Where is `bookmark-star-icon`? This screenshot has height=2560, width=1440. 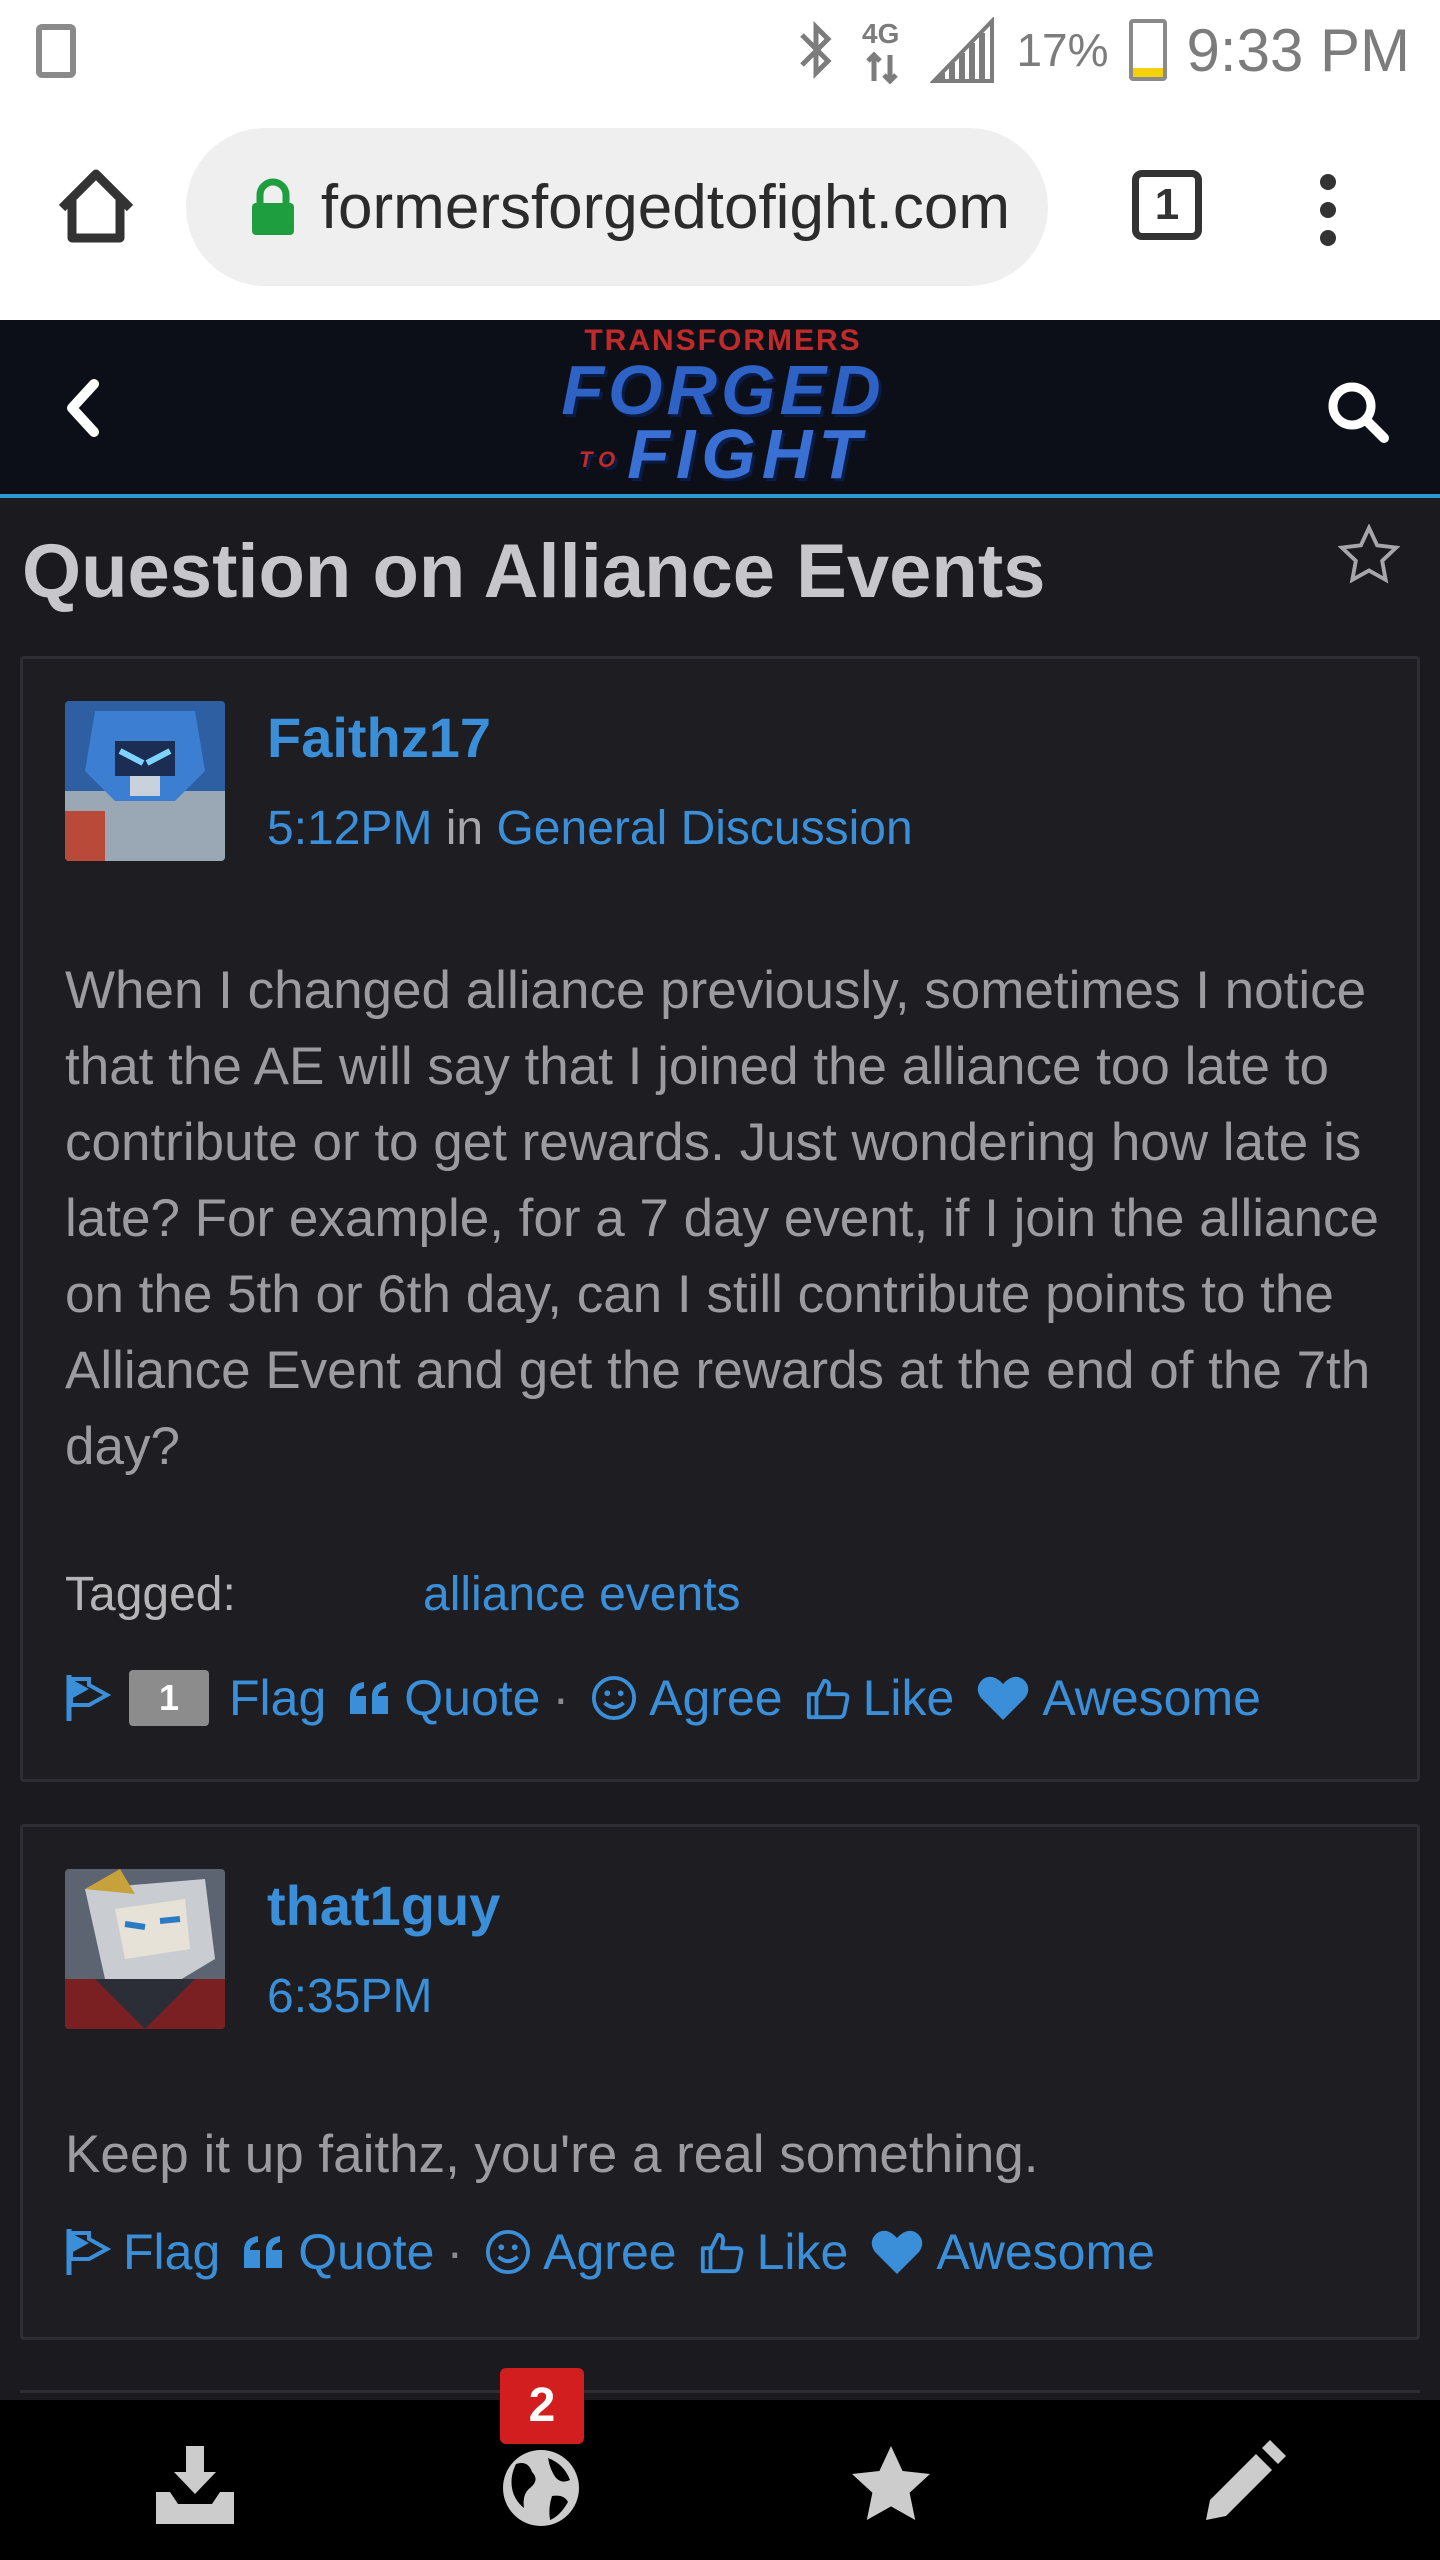 bookmark-star-icon is located at coordinates (891, 2485).